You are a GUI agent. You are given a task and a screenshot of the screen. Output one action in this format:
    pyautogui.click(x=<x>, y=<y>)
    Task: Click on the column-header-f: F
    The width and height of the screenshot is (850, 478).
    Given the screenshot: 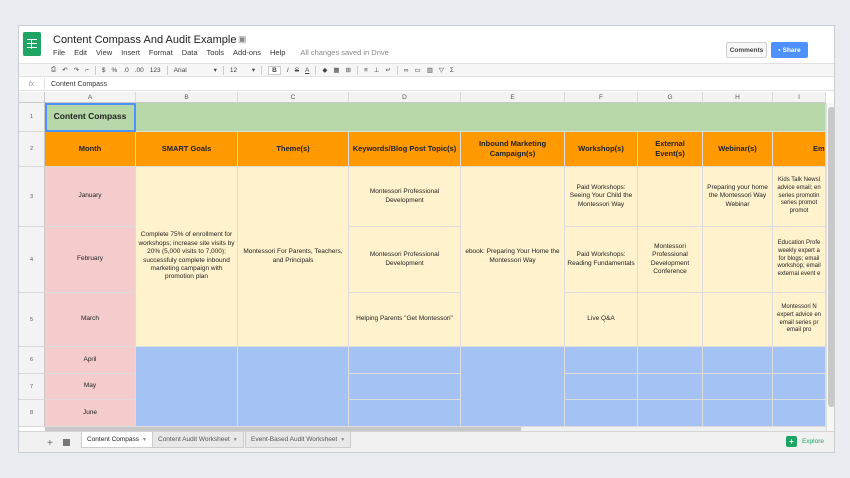 What is the action you would take?
    pyautogui.click(x=601, y=97)
    